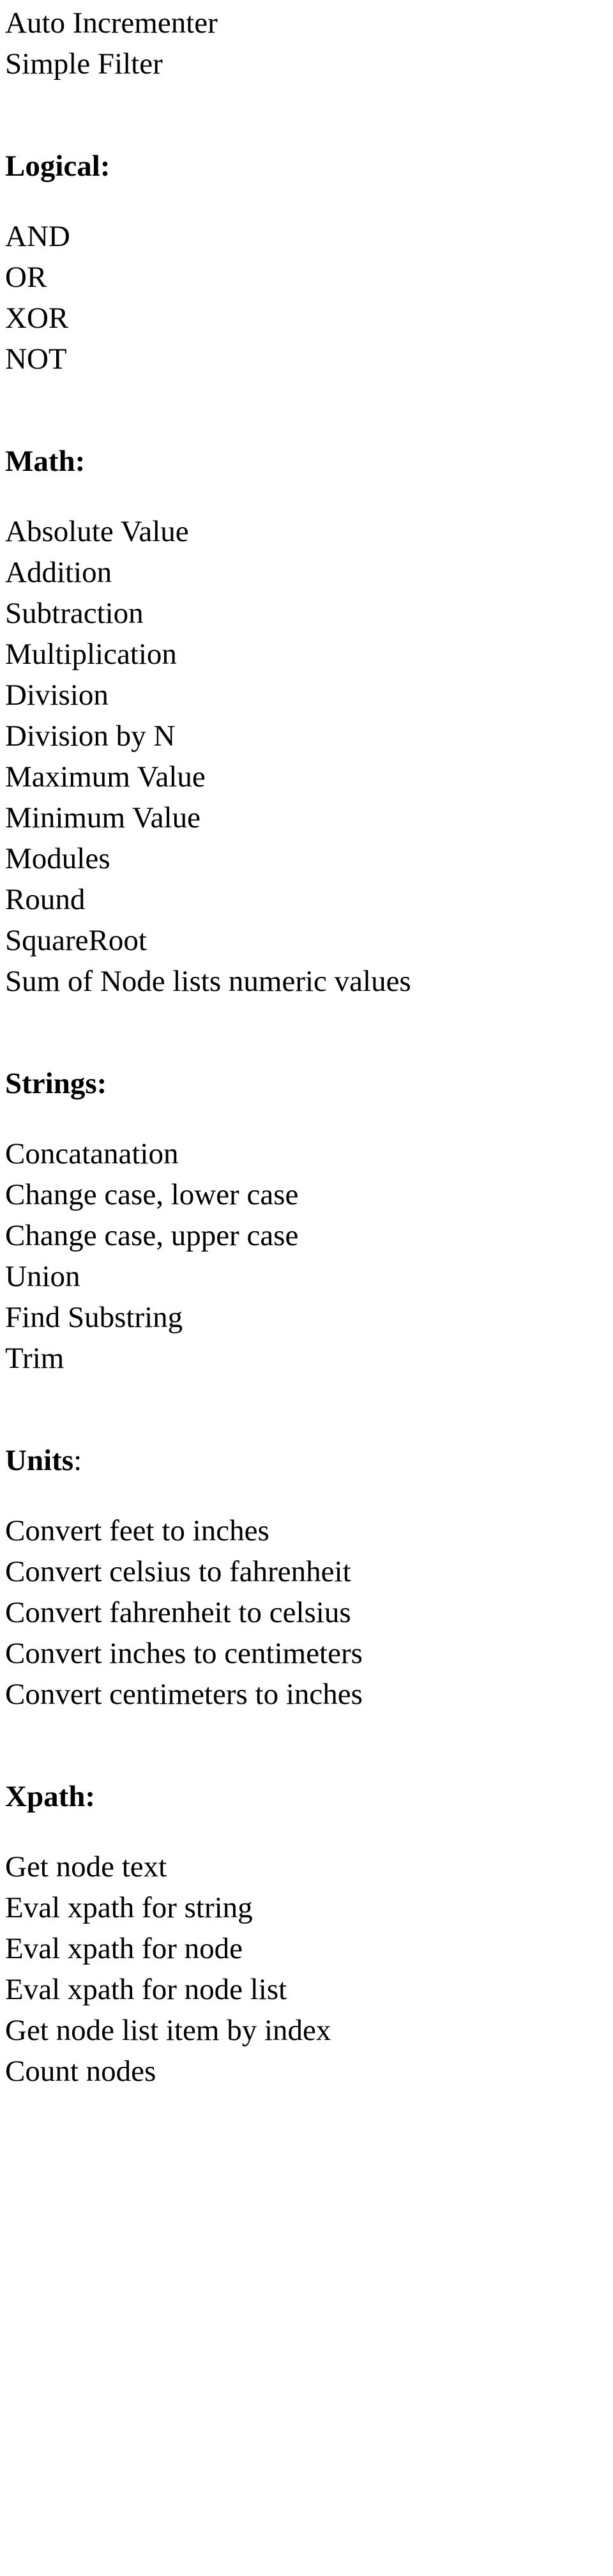  What do you see at coordinates (57, 695) in the screenshot?
I see `list-item: Division` at bounding box center [57, 695].